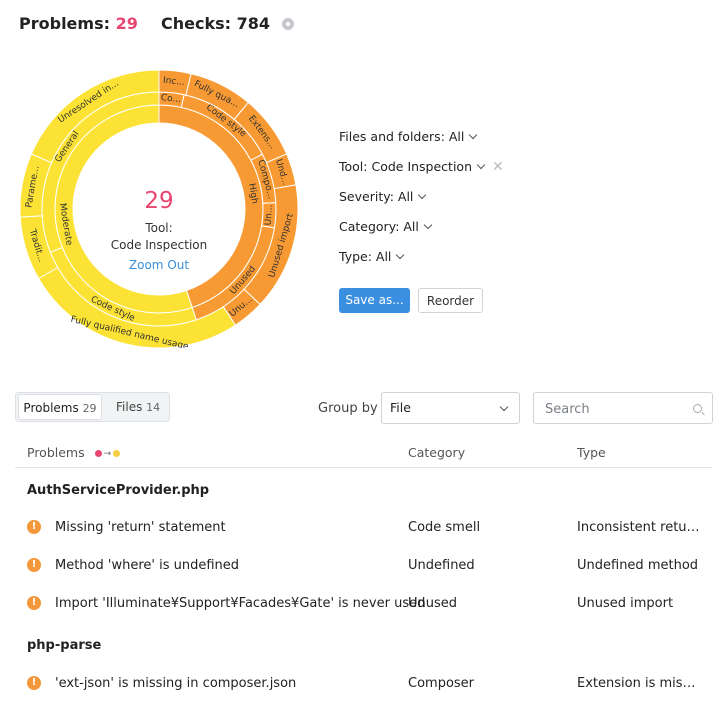  I want to click on zoom-out-link: Zoom Out, so click(159, 265).